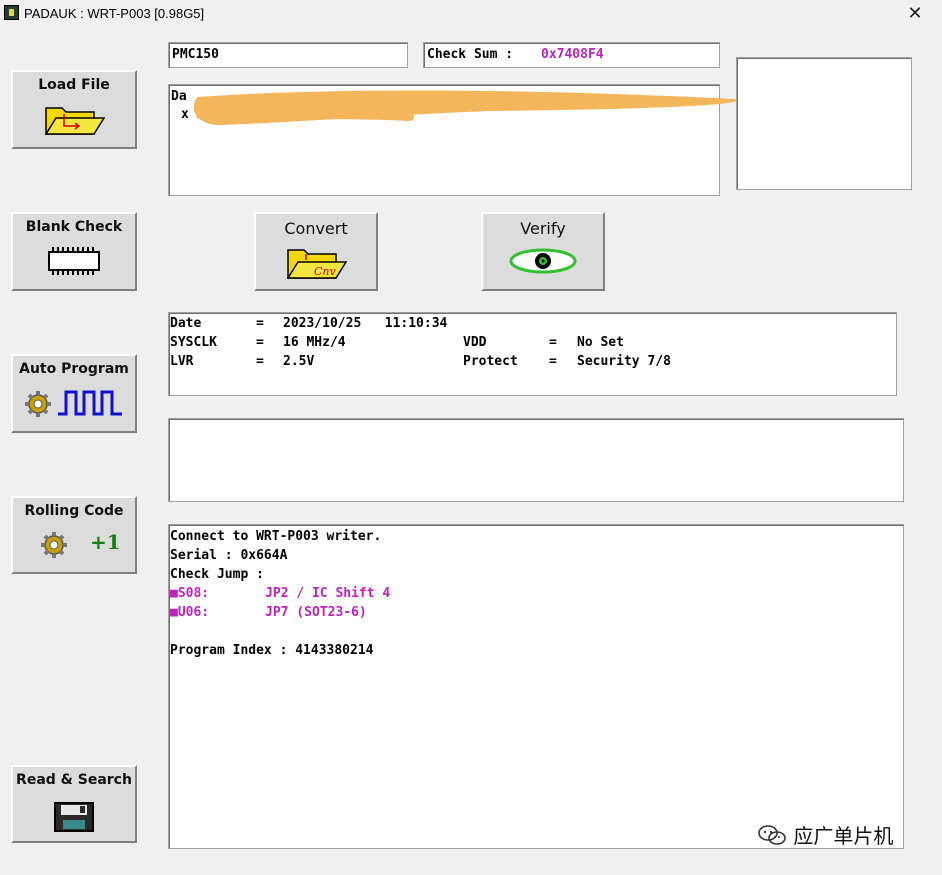  Describe the element at coordinates (553, 361) in the screenshot. I see `protect-eq: =` at that location.